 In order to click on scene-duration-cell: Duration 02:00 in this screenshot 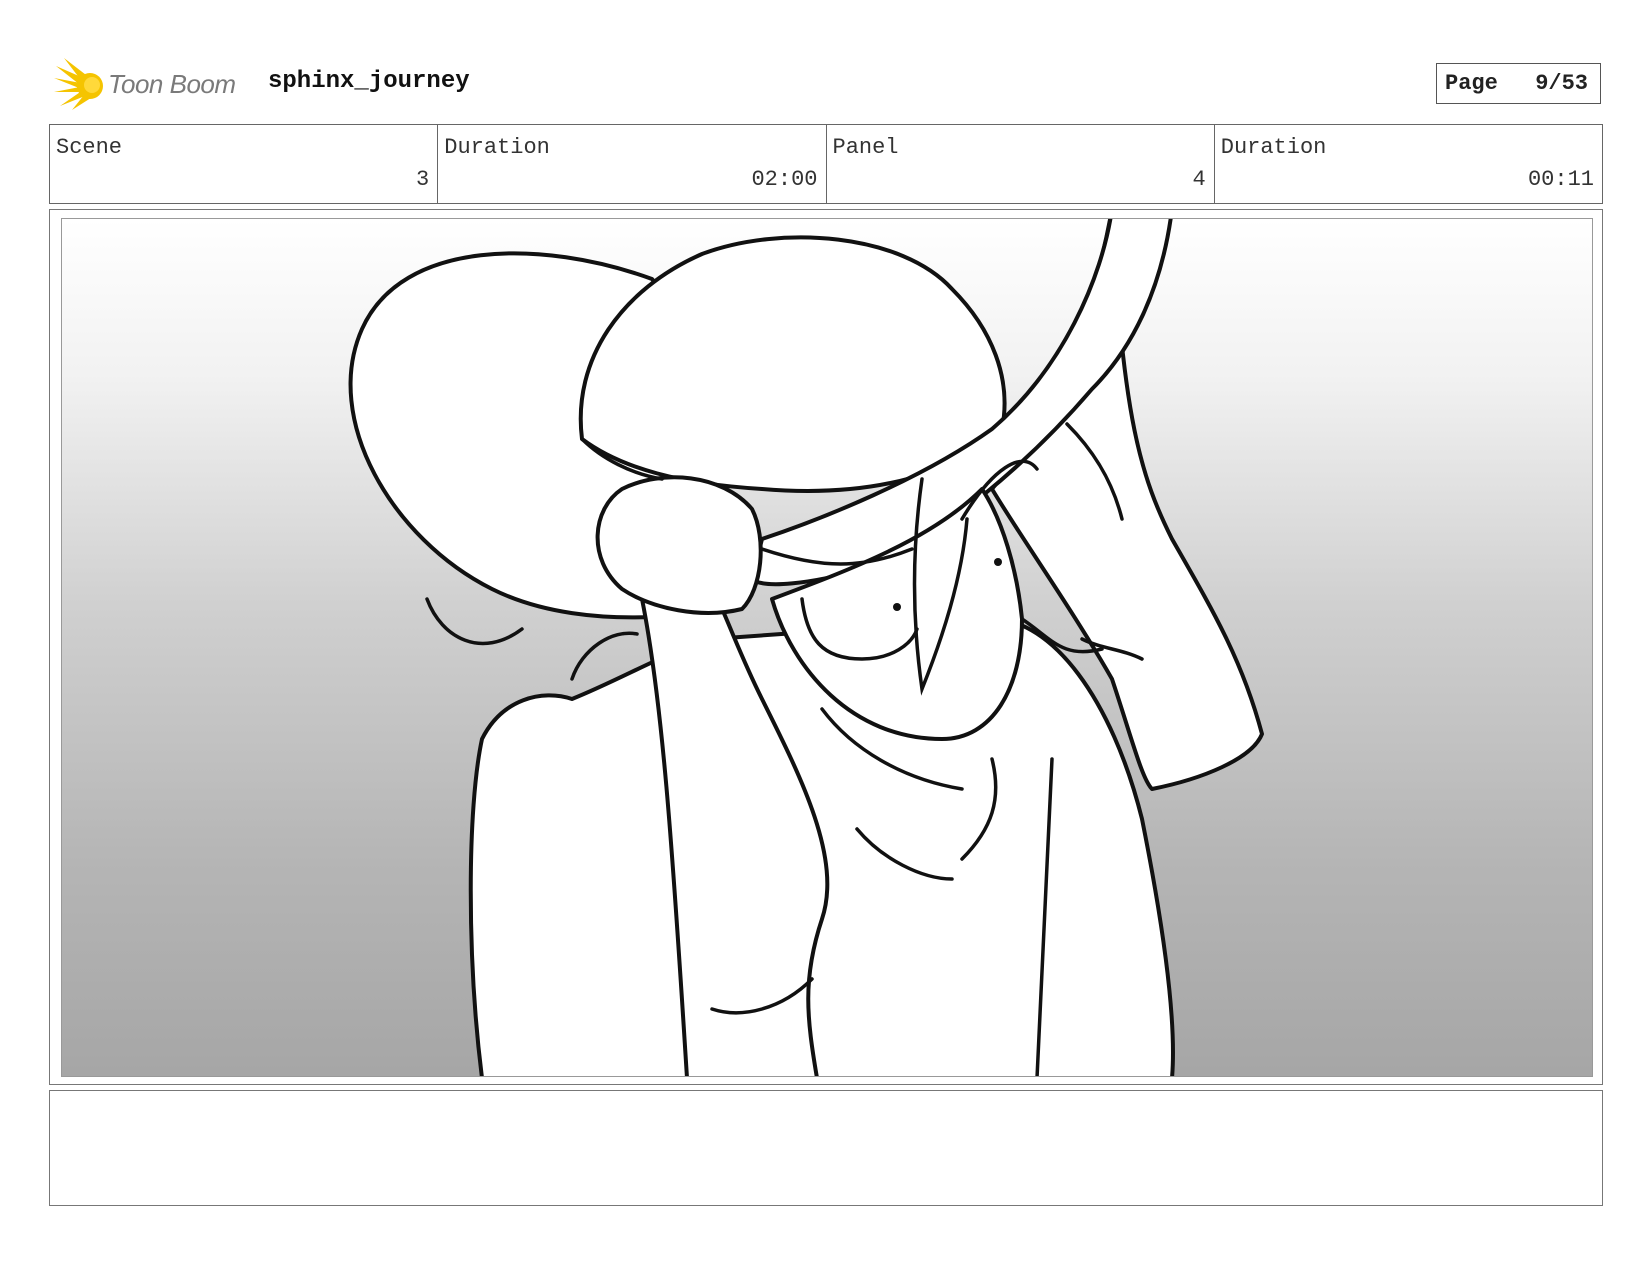, I will do `click(632, 164)`.